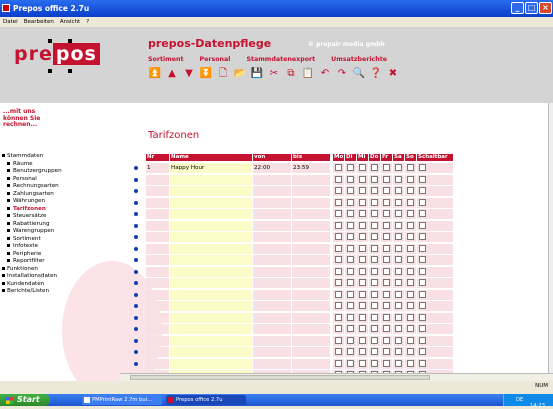 The height and width of the screenshot is (409, 553). What do you see at coordinates (531, 8) in the screenshot?
I see `maximize-button: □` at bounding box center [531, 8].